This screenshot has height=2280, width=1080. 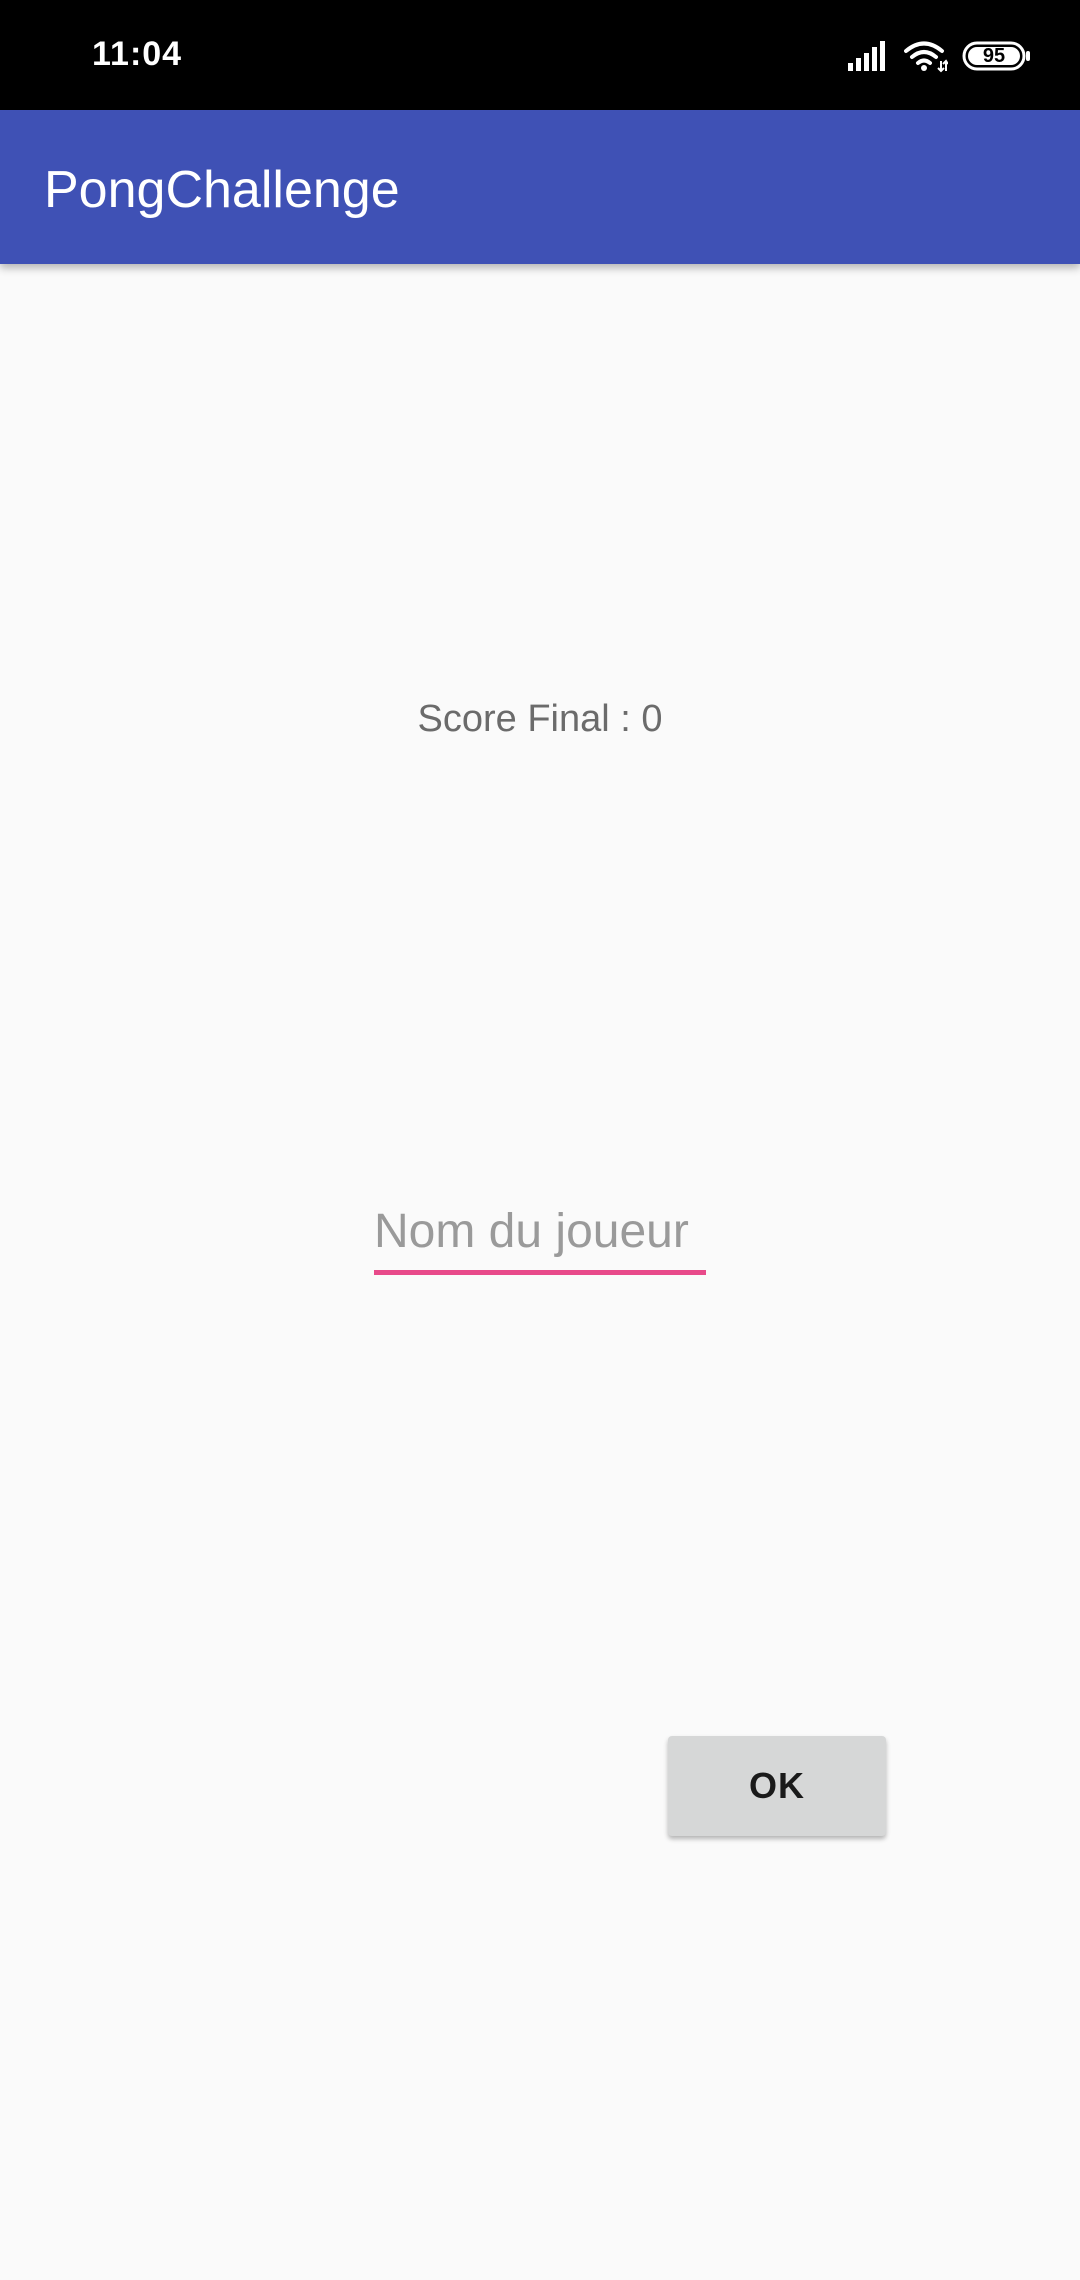 What do you see at coordinates (222, 190) in the screenshot?
I see `app-title: PongChallenge` at bounding box center [222, 190].